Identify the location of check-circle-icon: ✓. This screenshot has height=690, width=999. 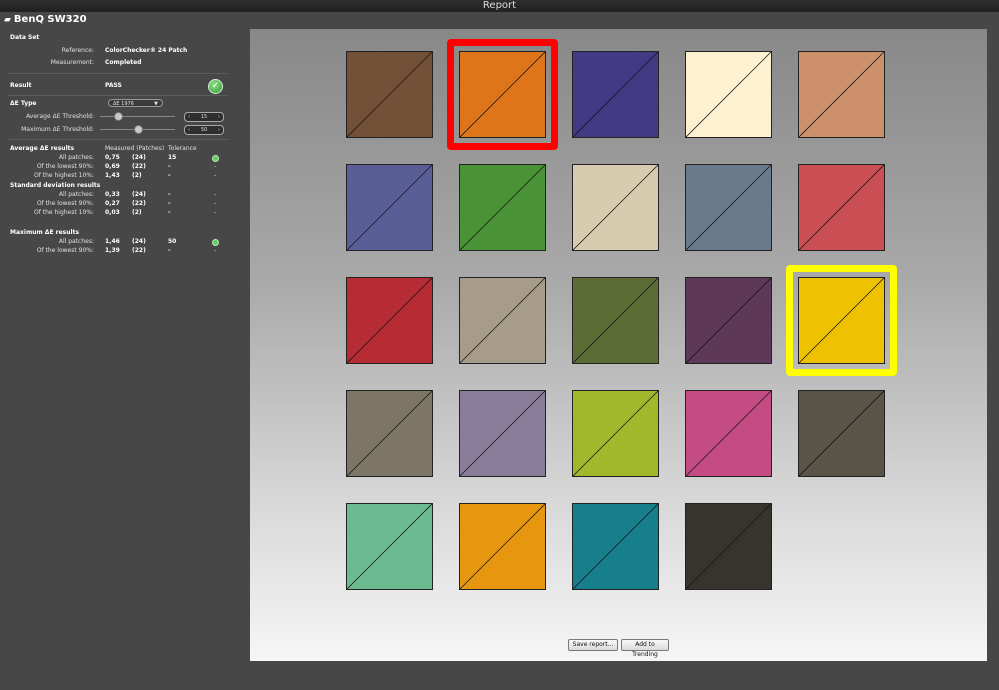
(215, 86).